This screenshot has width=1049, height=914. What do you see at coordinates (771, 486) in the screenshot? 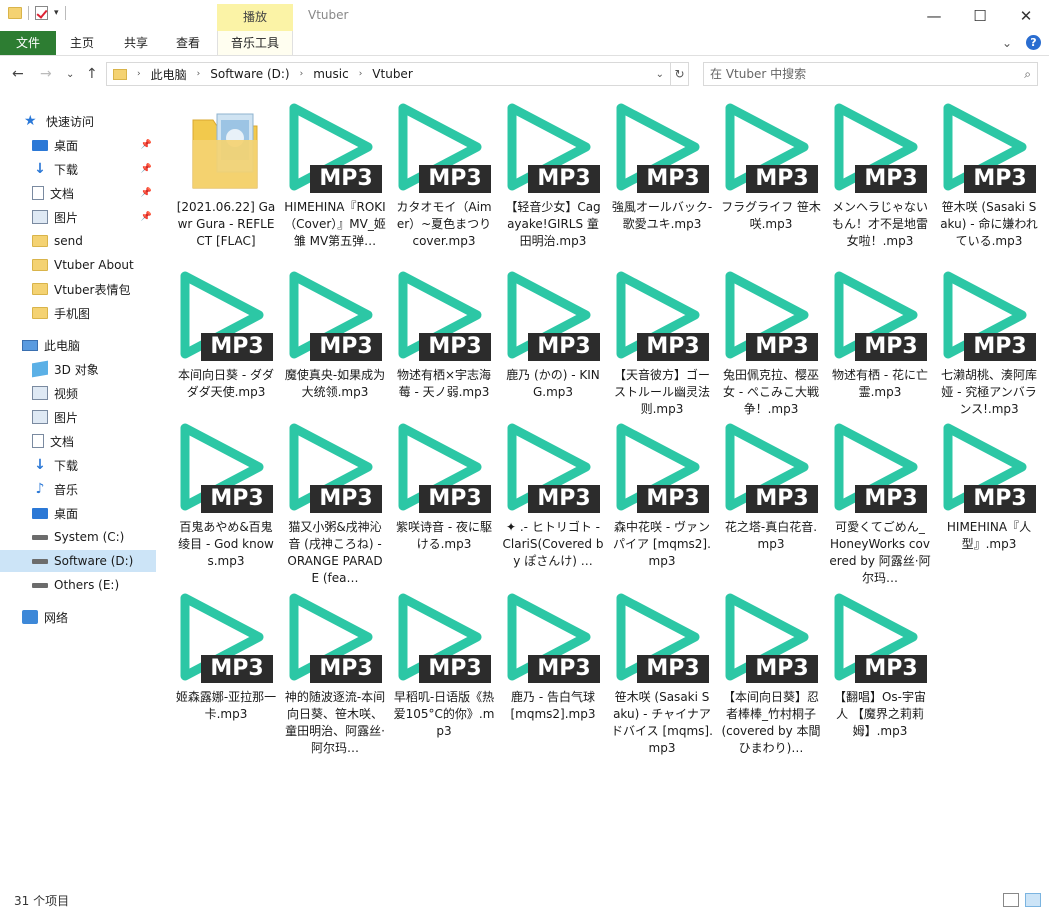
I see `file-item: MP3 花之塔-真白花音.mp3` at bounding box center [771, 486].